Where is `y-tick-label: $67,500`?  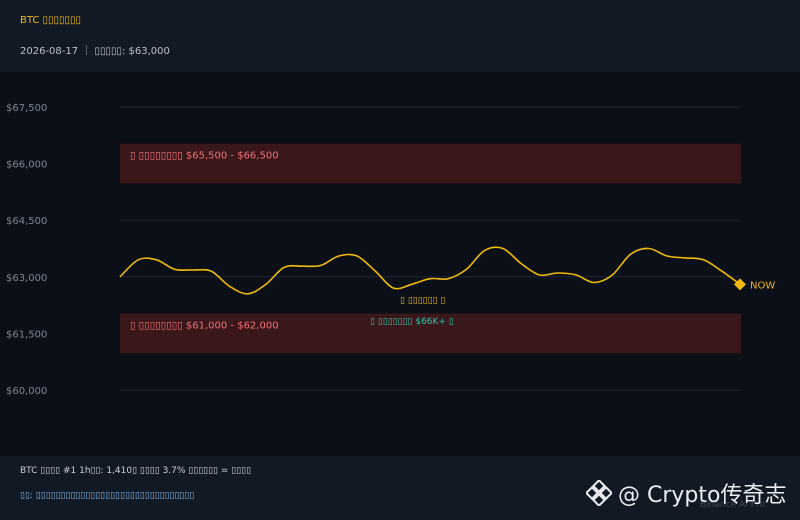
y-tick-label: $67,500 is located at coordinates (26, 108).